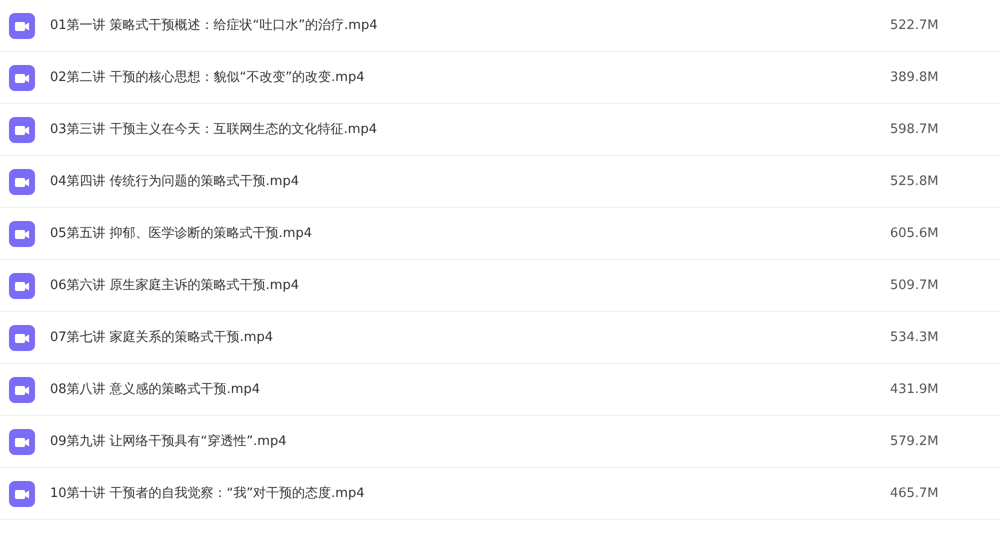  Describe the element at coordinates (470, 442) in the screenshot. I see `file-name: 09第九讲 让网络干预具有“穿透性”.mp4` at that location.